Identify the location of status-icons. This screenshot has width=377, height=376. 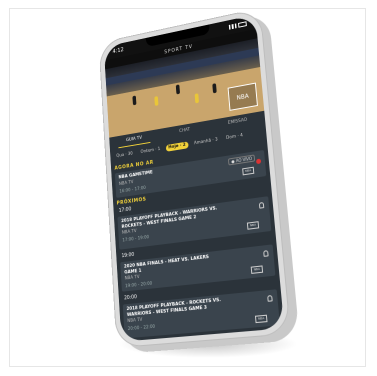
(237, 25).